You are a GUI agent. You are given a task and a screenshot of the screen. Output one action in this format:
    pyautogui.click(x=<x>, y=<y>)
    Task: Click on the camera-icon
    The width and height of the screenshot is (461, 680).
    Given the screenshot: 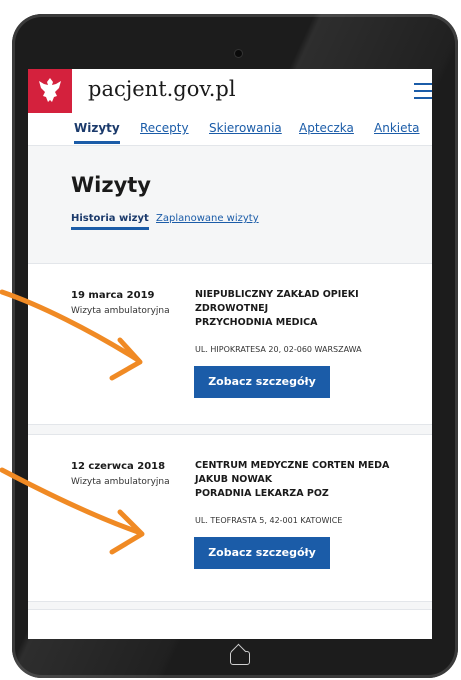 What is the action you would take?
    pyautogui.click(x=238, y=53)
    